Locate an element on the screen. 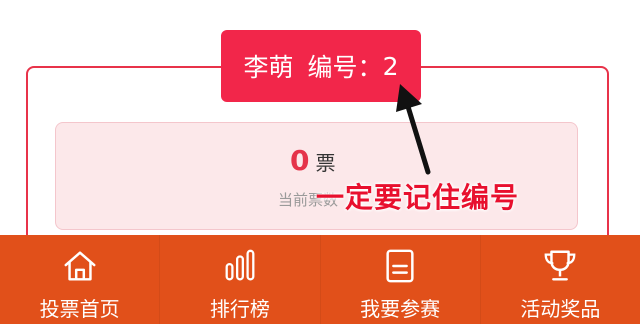 Image resolution: width=640 pixels, height=324 pixels. nav-label-ranking: 排行榜 is located at coordinates (239, 309).